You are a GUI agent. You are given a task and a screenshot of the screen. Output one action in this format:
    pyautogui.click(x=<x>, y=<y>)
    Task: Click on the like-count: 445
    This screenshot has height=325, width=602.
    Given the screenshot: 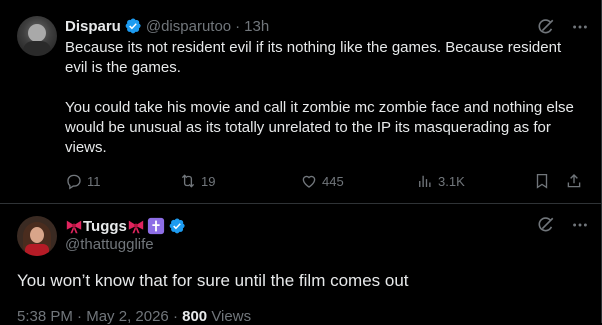 What is the action you would take?
    pyautogui.click(x=333, y=181)
    